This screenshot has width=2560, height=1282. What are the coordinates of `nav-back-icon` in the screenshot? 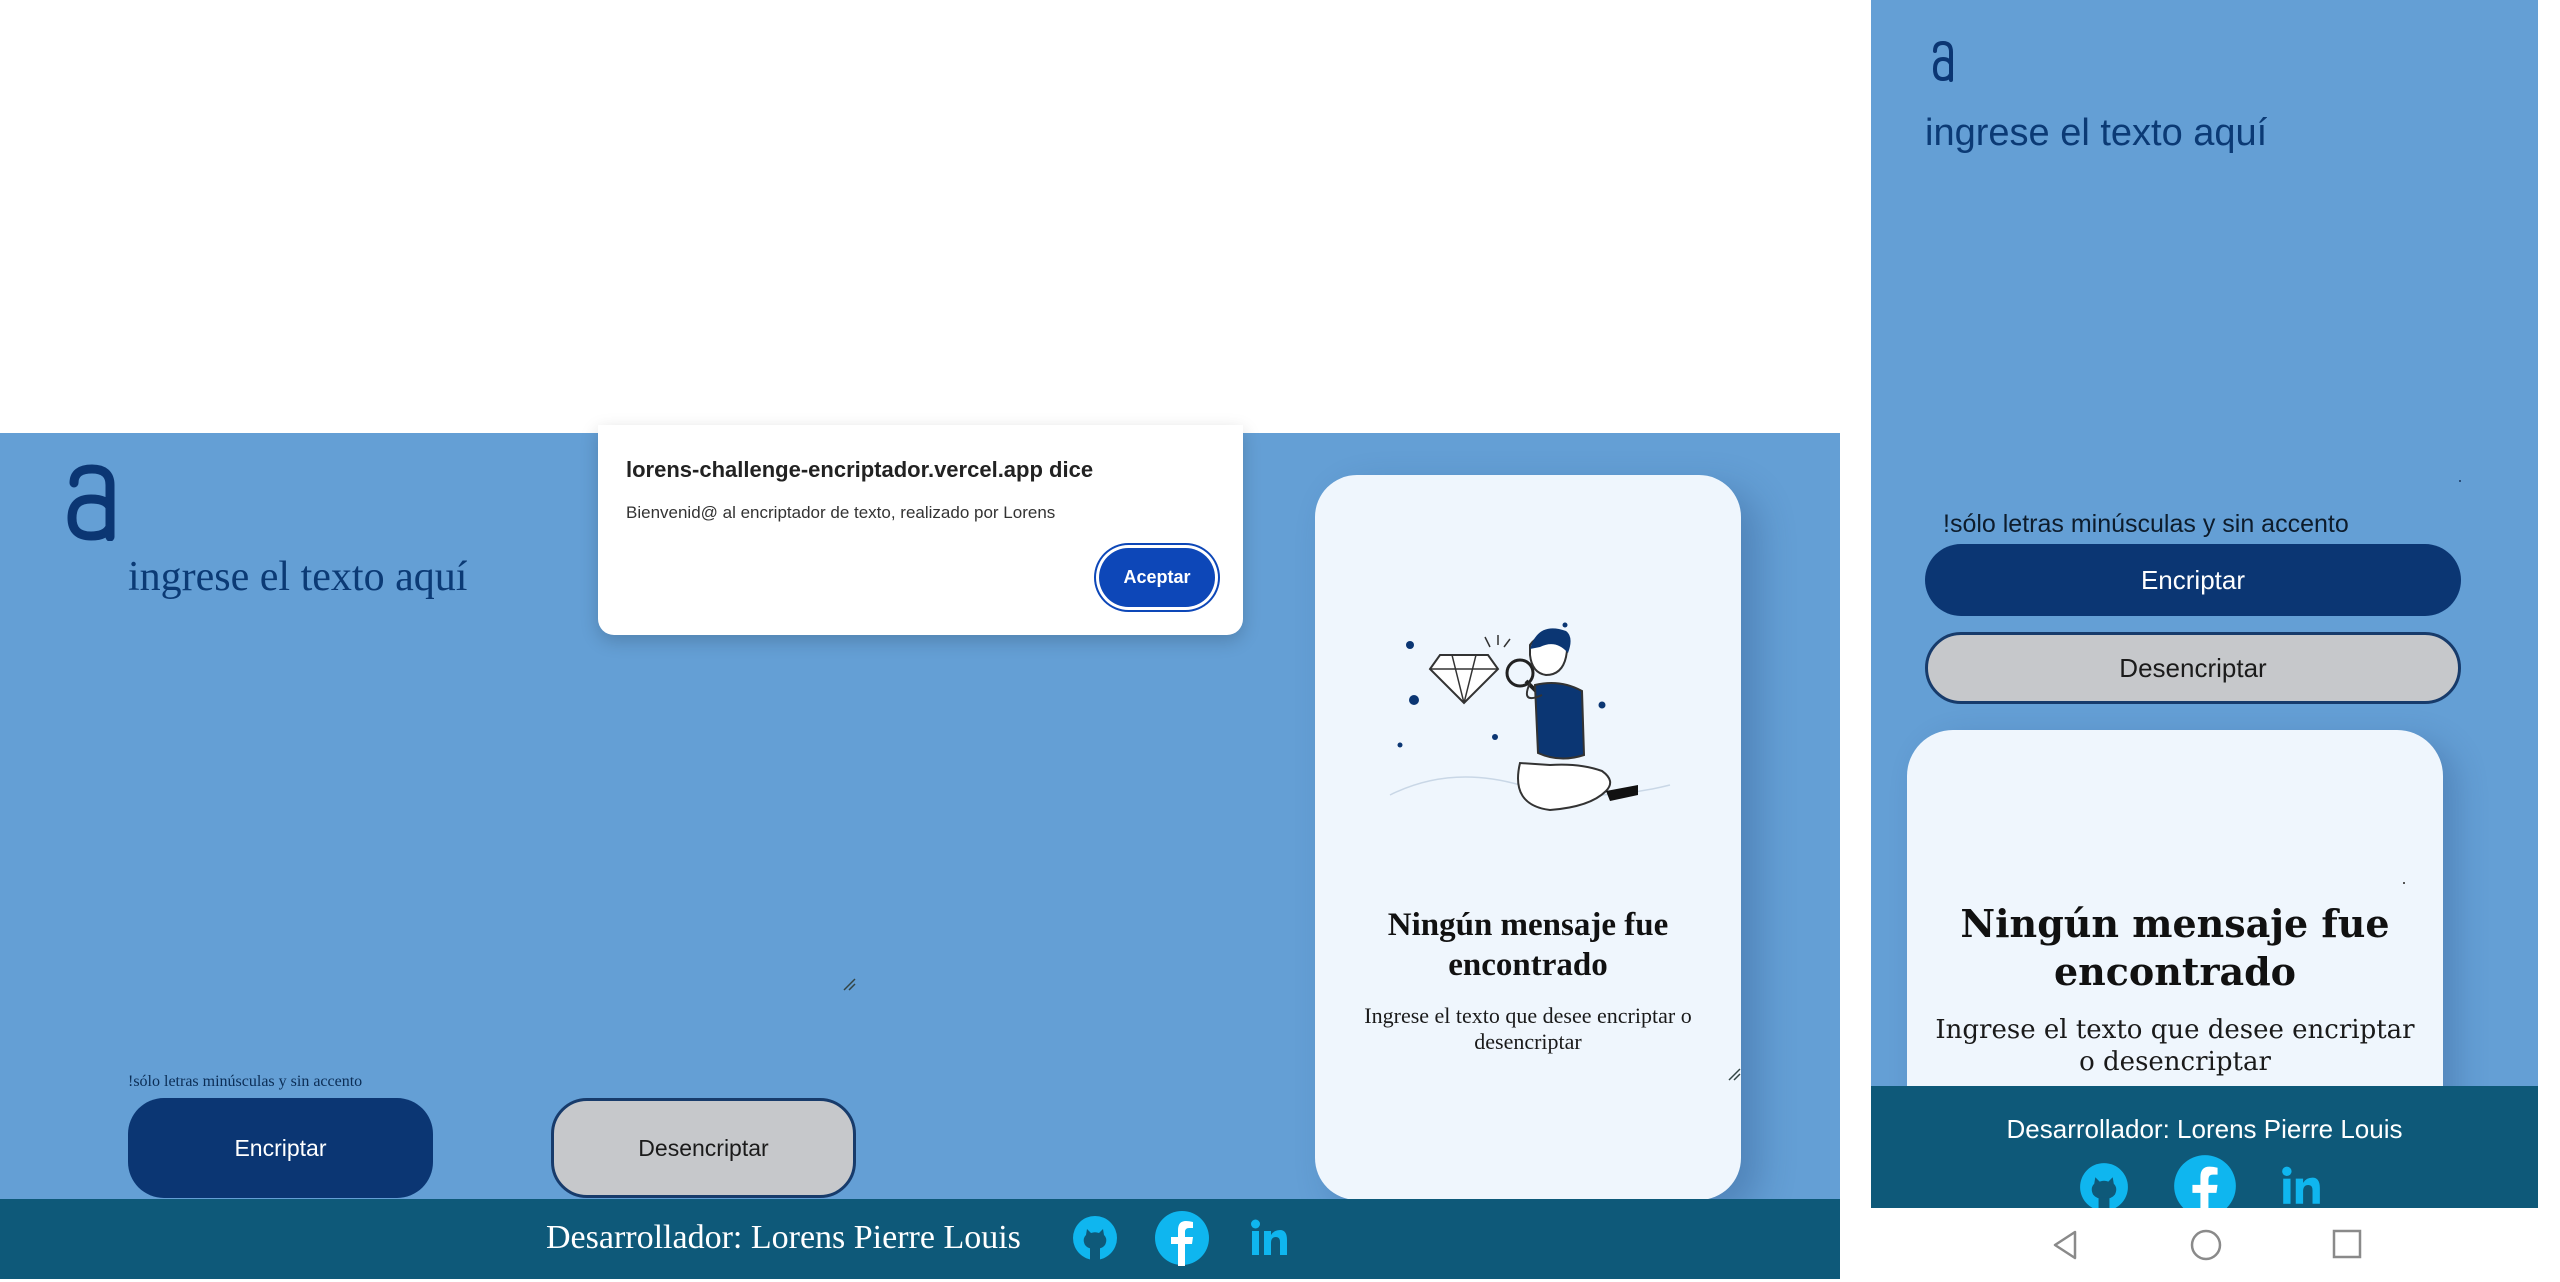 It's located at (2066, 1245).